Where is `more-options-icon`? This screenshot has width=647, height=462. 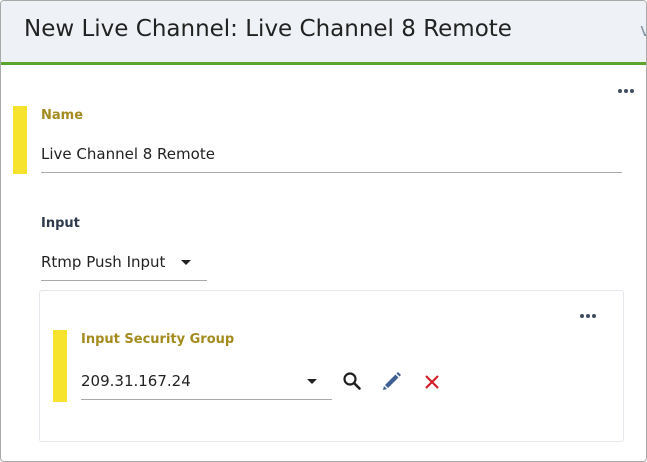 more-options-icon is located at coordinates (627, 91).